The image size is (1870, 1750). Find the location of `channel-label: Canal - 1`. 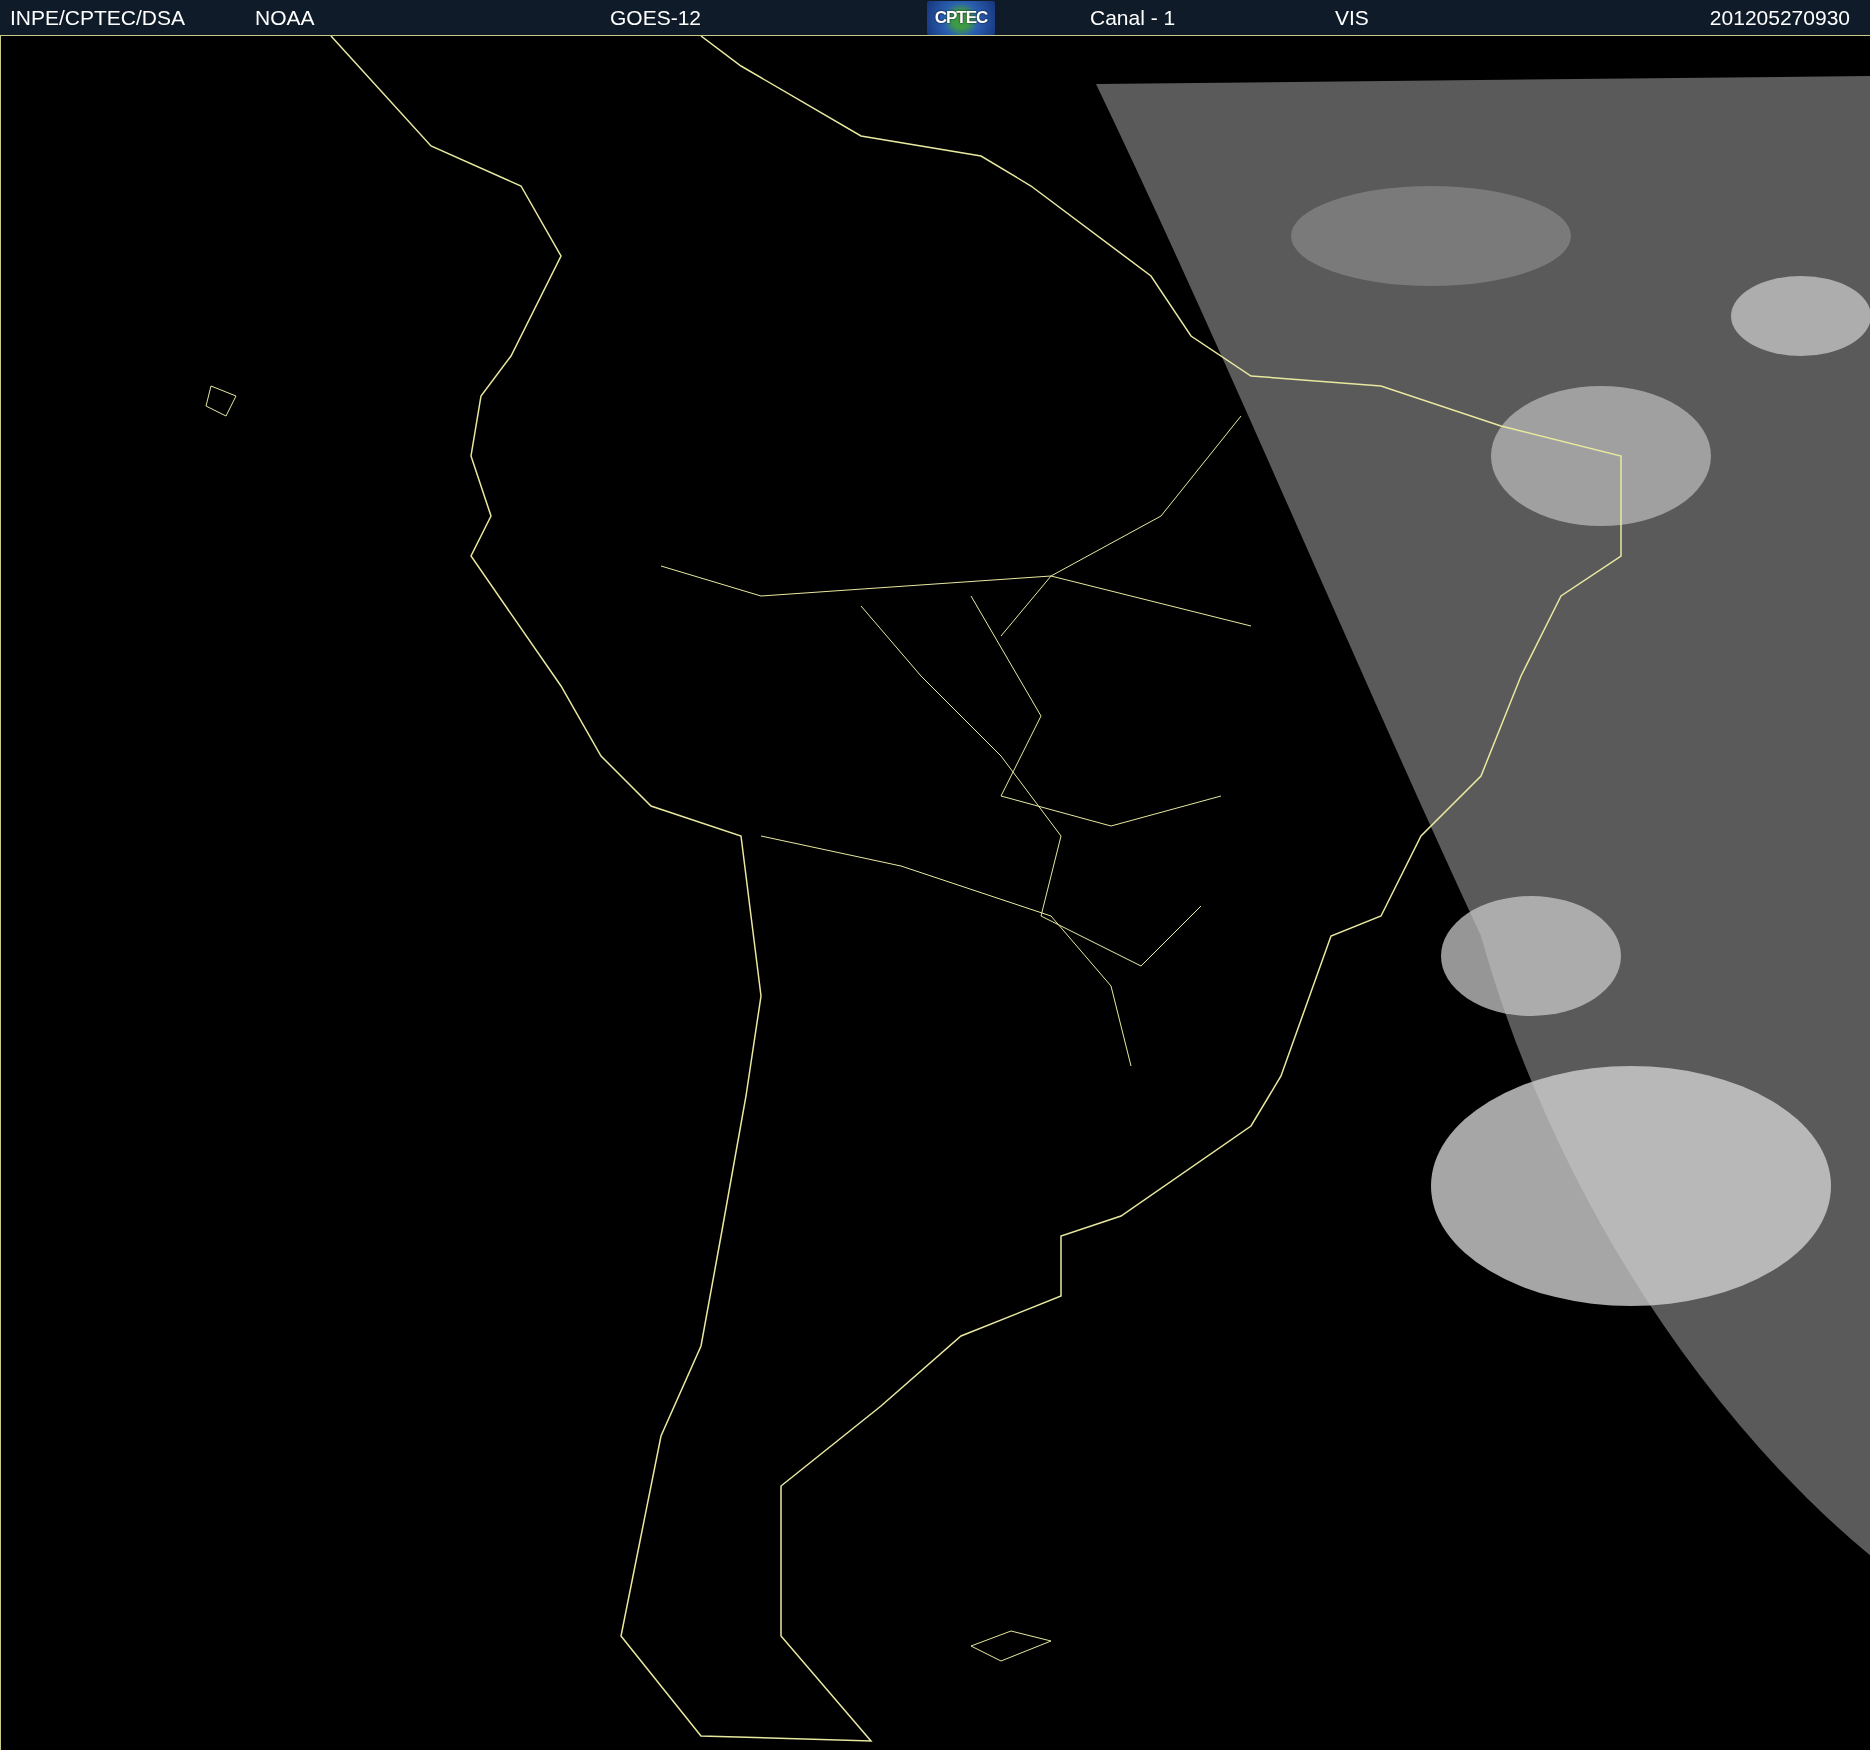

channel-label: Canal - 1 is located at coordinates (1133, 17).